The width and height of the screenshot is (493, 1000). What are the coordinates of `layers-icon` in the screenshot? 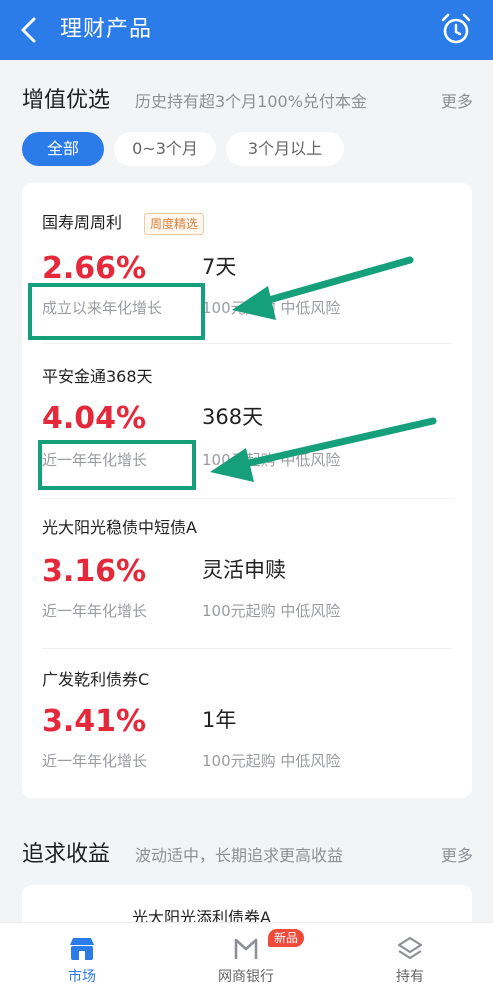 It's located at (410, 948).